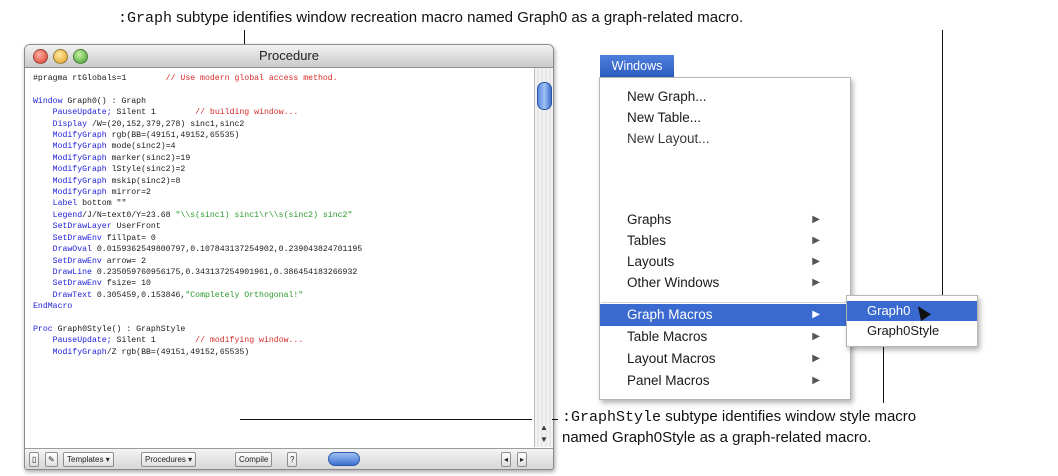  I want to click on scroll-up-arrow-icon: ▲, so click(544, 428).